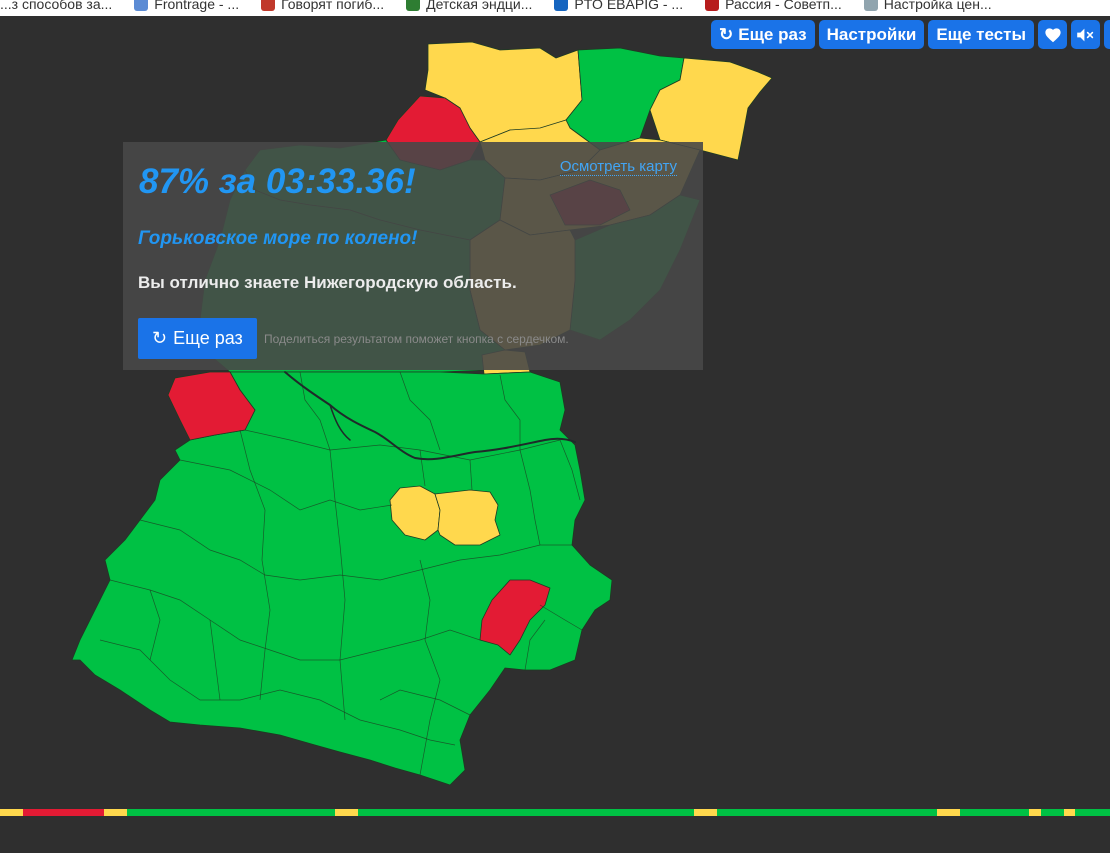 The width and height of the screenshot is (1110, 853). I want to click on top-controls: ↻ Еще раз Настройки Еще тесты, so click(910, 34).